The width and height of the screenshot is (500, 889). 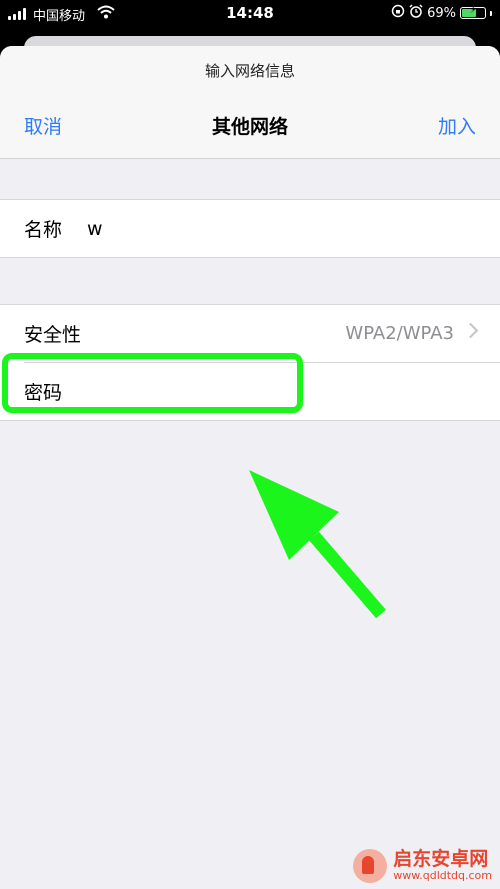 What do you see at coordinates (441, 859) in the screenshot?
I see `watermark-name: 启东安卓网` at bounding box center [441, 859].